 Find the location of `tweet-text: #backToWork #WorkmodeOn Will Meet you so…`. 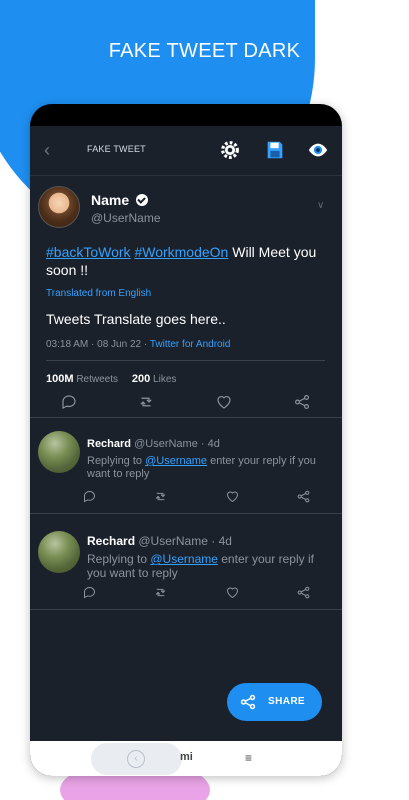

tweet-text: #backToWork #WorkmodeOn Will Meet you so… is located at coordinates (188, 261).